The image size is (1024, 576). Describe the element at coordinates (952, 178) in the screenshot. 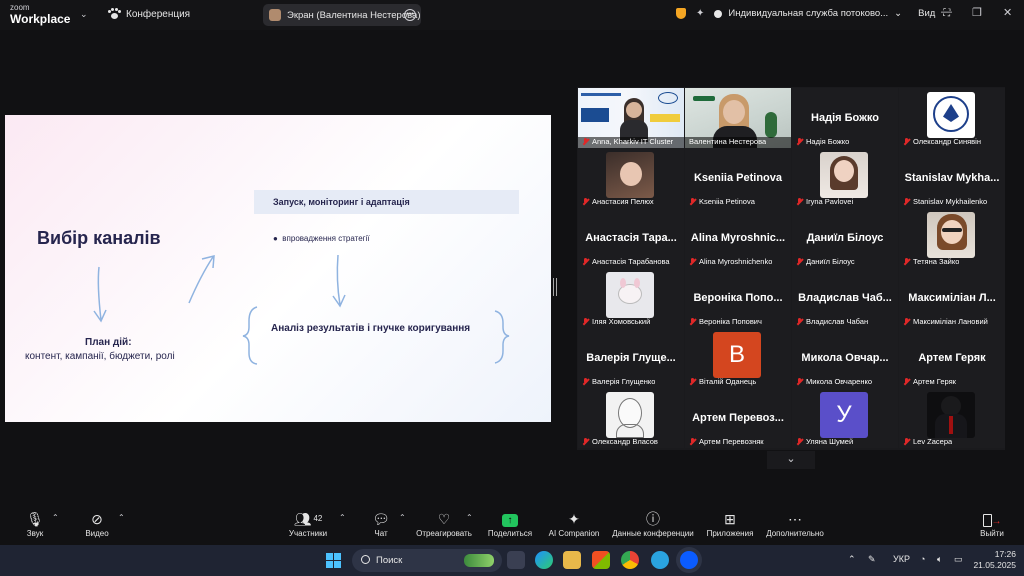

I see `participant-tile: Stanislav Mykha... Stanislav Mykhailenko` at that location.